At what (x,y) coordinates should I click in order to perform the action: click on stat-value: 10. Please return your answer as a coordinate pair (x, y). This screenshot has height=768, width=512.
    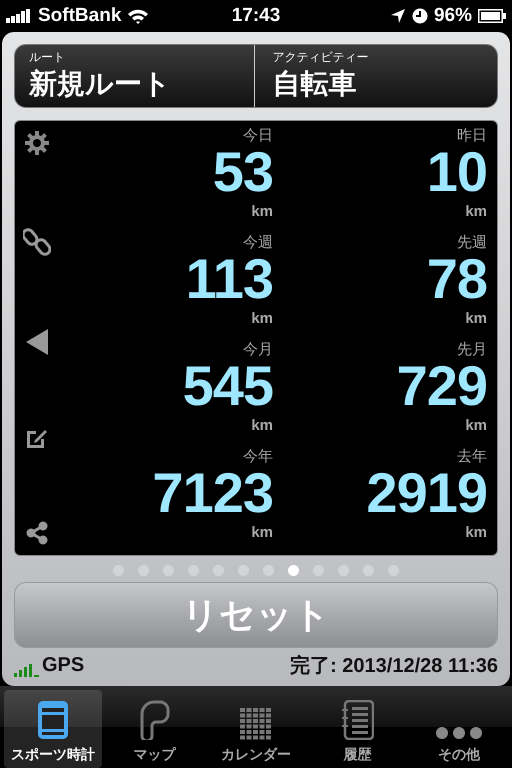
    Looking at the image, I should click on (456, 172).